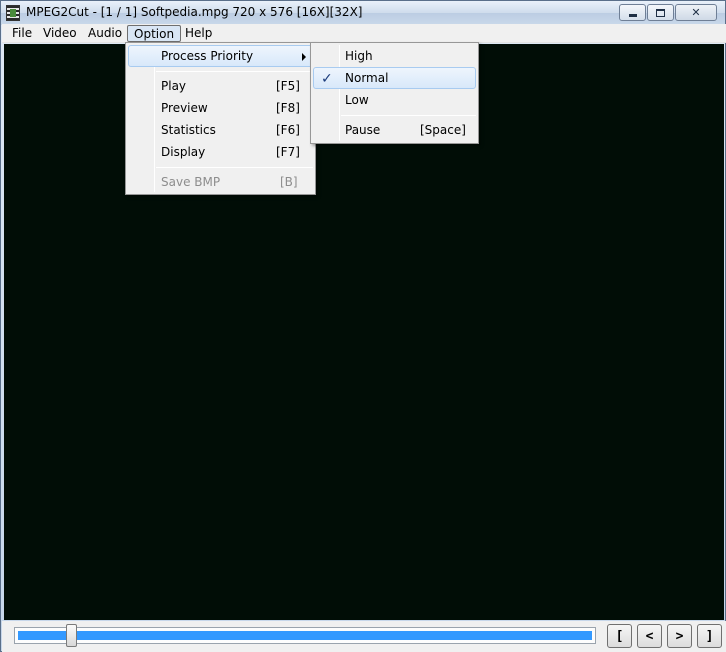 The image size is (726, 652). I want to click on menu-bar: File Video Audio Option Help, so click(364, 33).